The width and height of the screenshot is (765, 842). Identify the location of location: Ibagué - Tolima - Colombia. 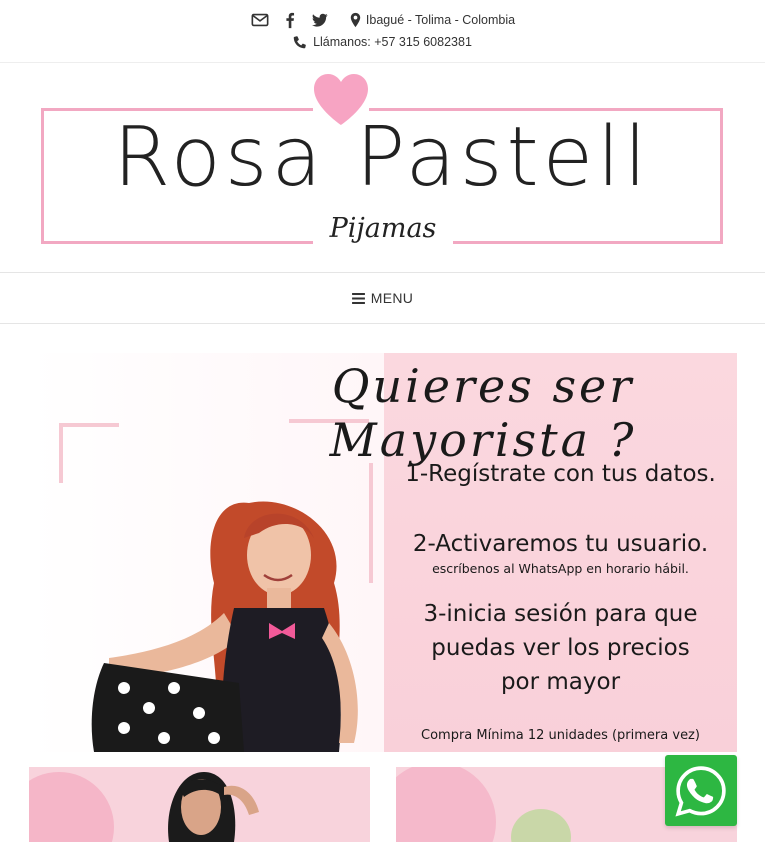
(432, 20).